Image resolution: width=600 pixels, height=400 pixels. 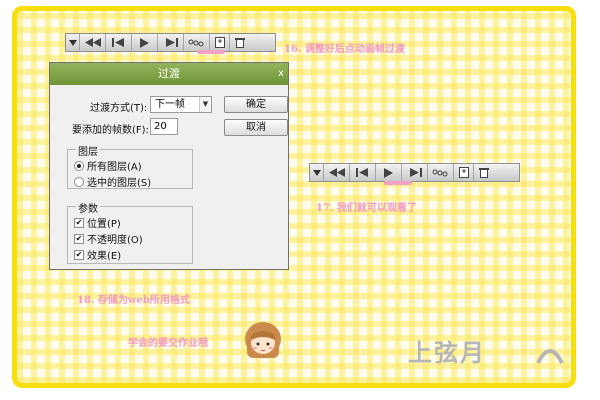 I want to click on radio-selected-icon, so click(x=79, y=165).